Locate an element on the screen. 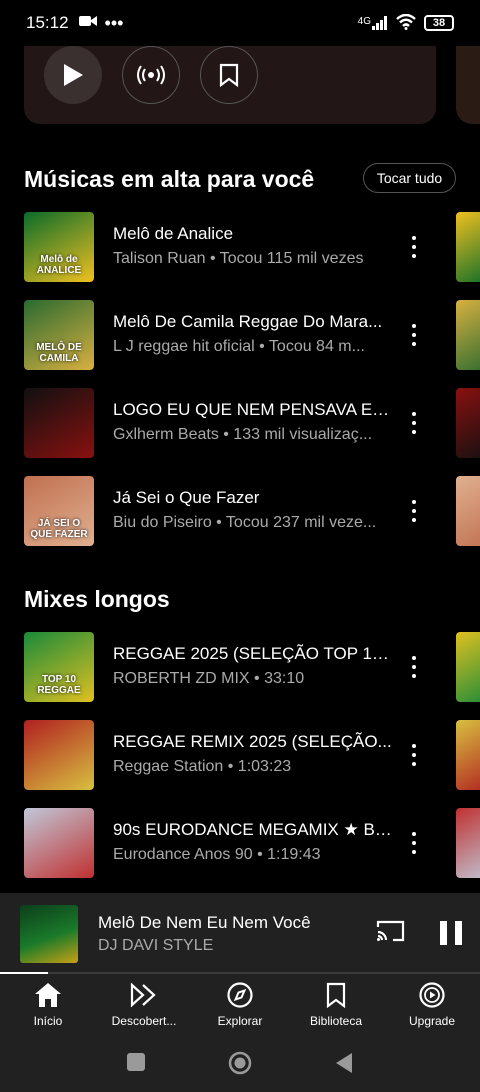 The height and width of the screenshot is (1092, 480). nav-home: Início is located at coordinates (48, 1005).